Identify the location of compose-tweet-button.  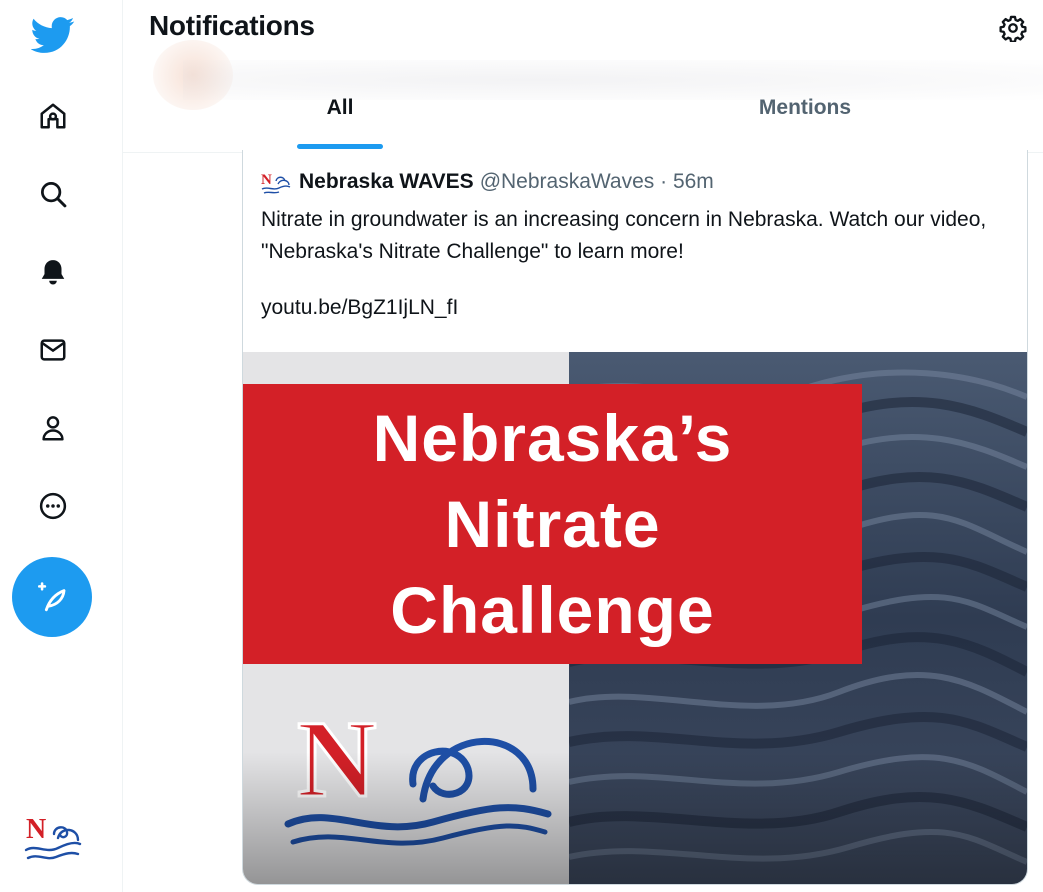
(52, 597).